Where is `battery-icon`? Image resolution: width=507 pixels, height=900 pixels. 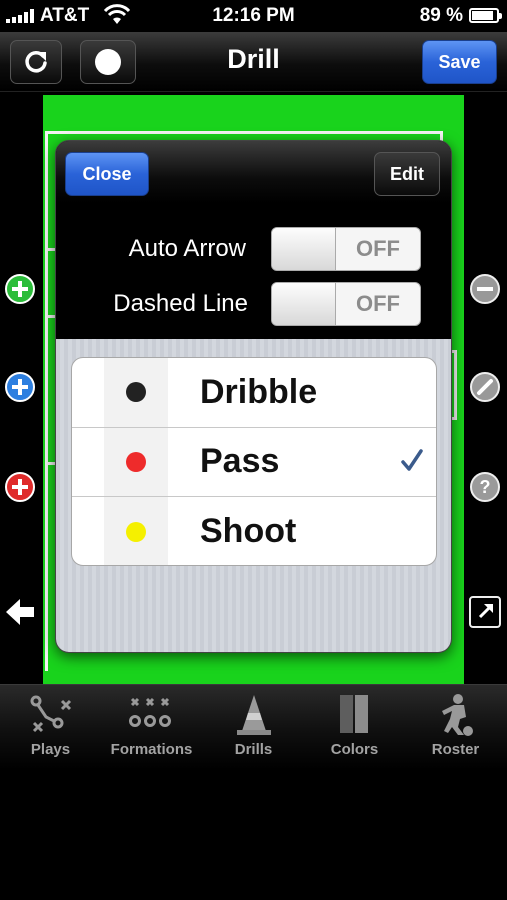 battery-icon is located at coordinates (485, 15).